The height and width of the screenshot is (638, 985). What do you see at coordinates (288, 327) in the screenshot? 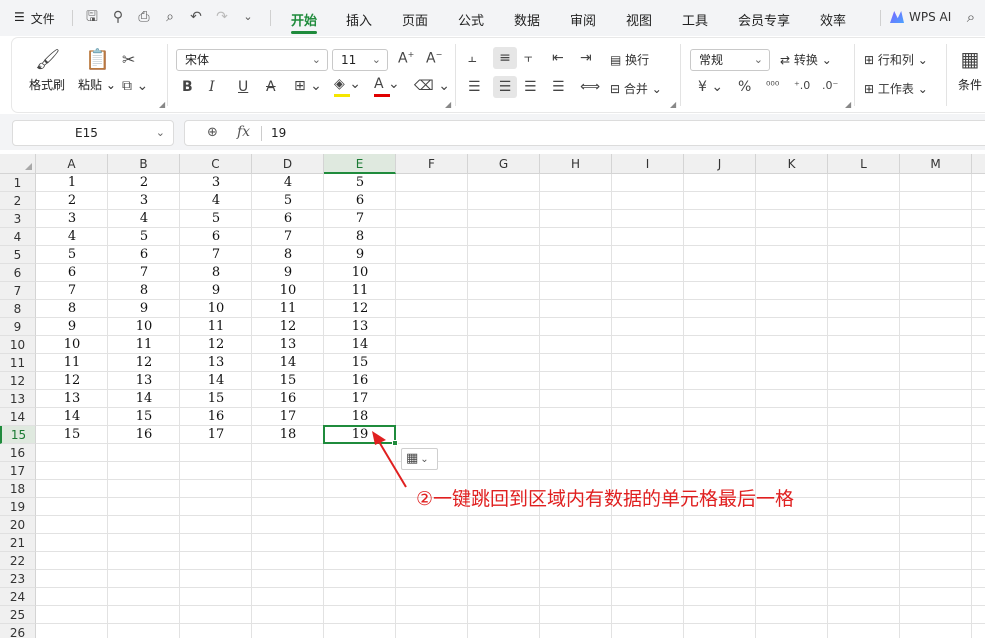
I see `cell-D9: 12` at bounding box center [288, 327].